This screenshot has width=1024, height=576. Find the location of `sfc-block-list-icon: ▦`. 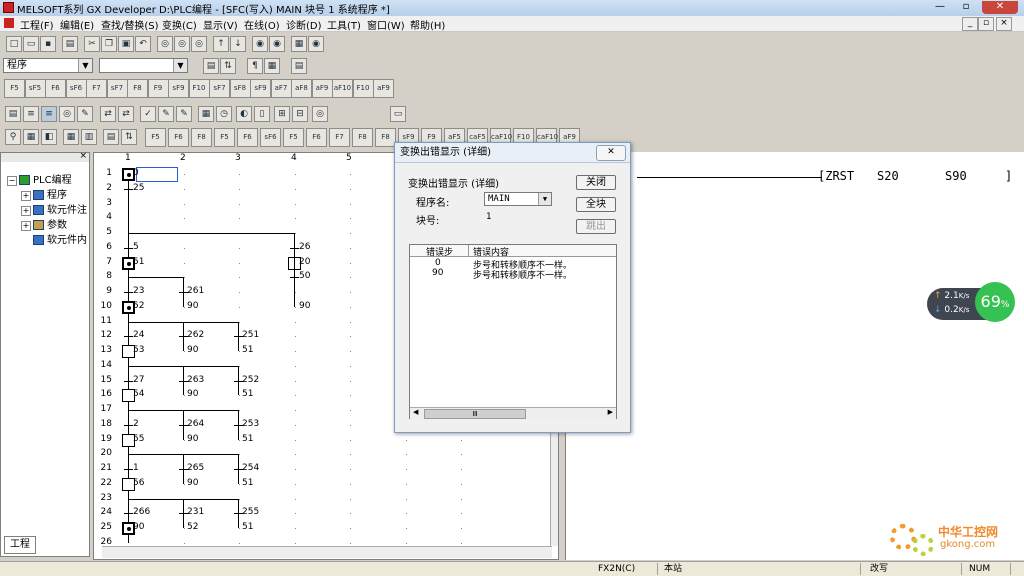

sfc-block-list-icon: ▦ is located at coordinates (206, 114).